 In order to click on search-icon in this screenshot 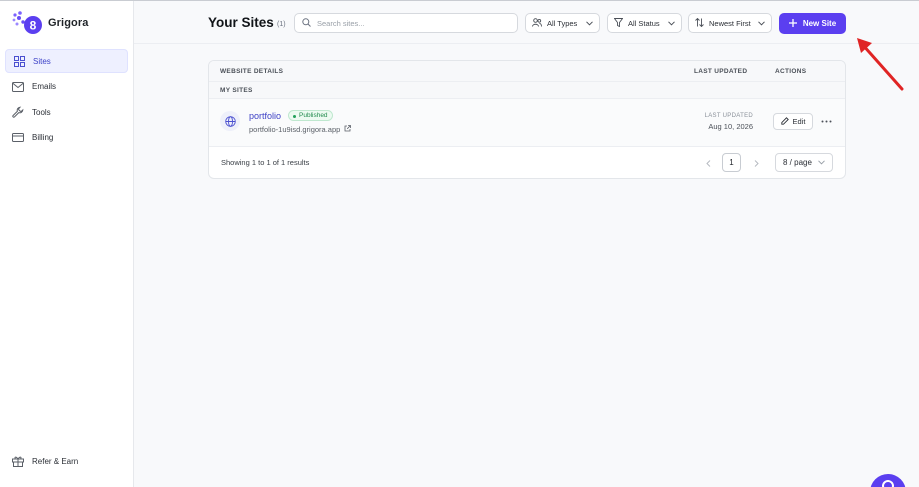, I will do `click(306, 23)`.